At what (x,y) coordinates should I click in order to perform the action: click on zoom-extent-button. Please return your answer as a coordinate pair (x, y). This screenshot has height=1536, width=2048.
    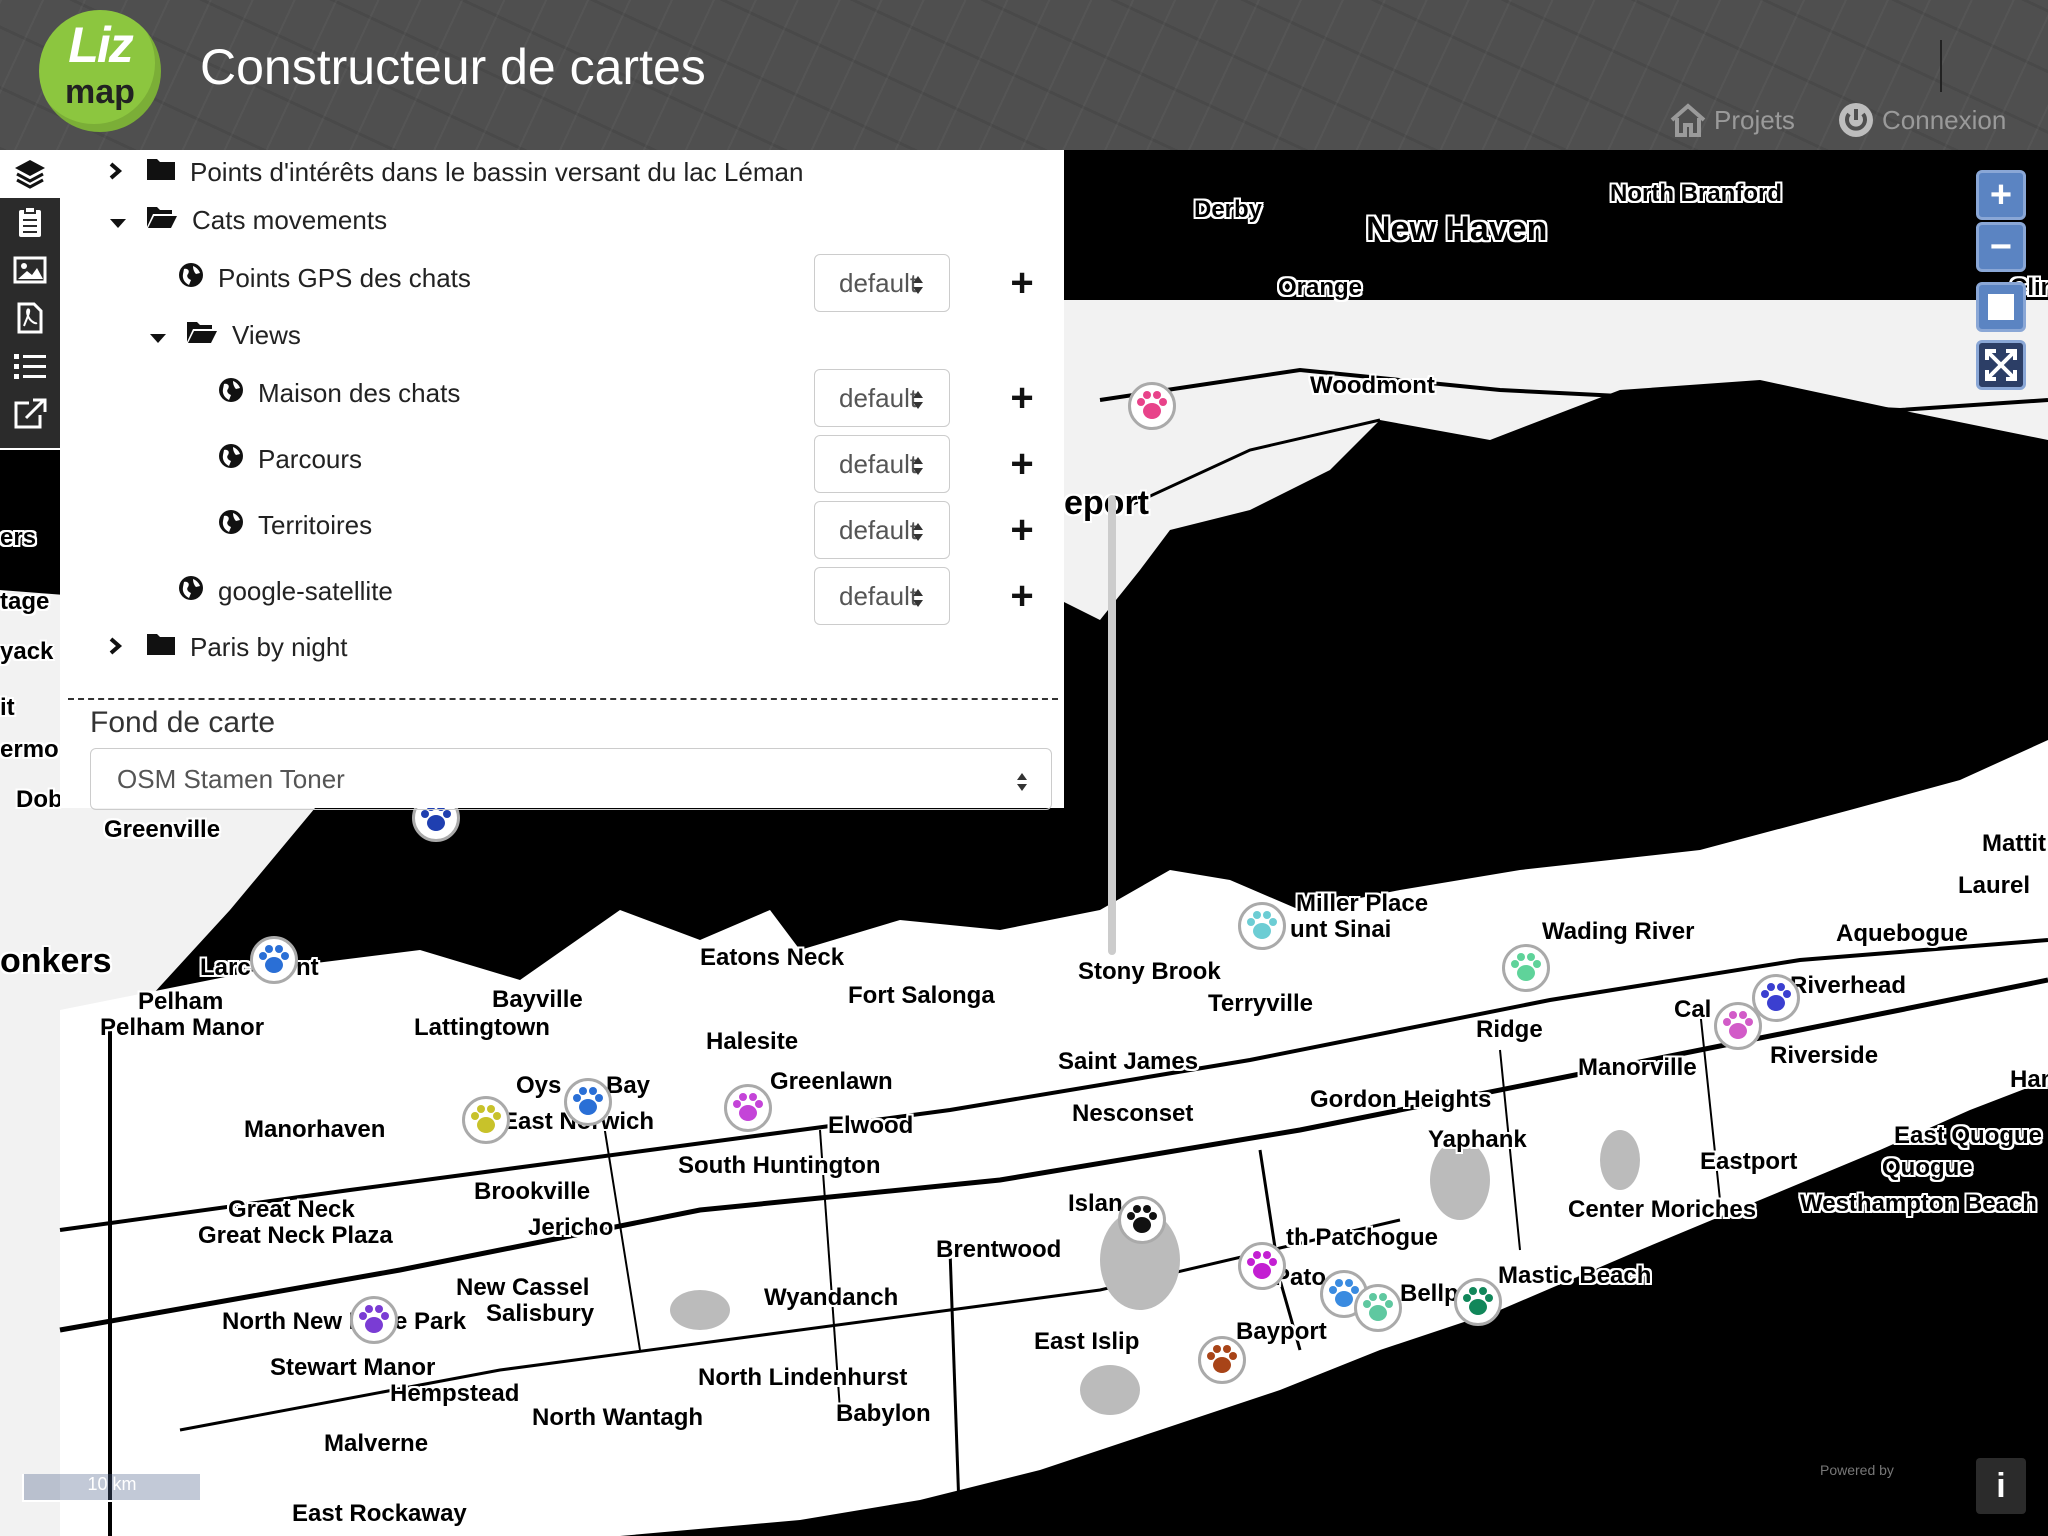
    Looking at the image, I should click on (2001, 365).